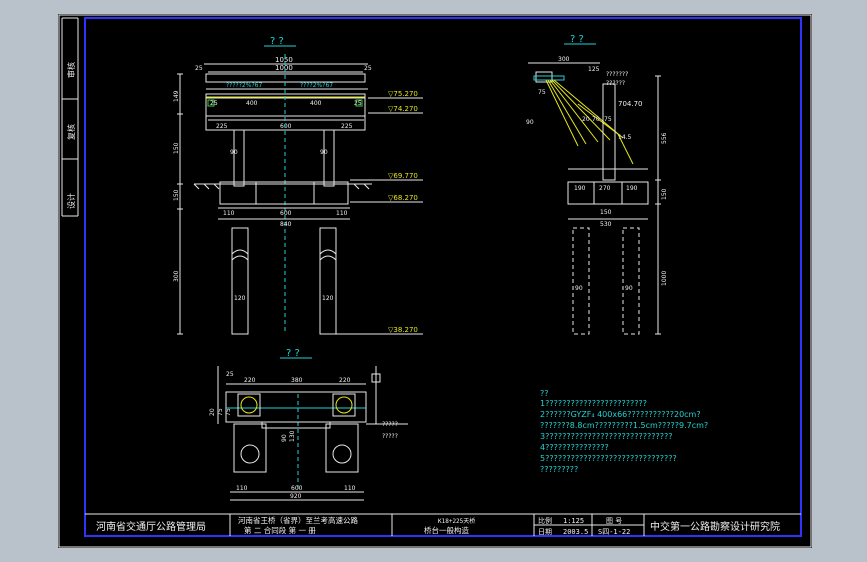 The height and width of the screenshot is (562, 867). I want to click on sign-strip: 审核 复核 设计, so click(70, 117).